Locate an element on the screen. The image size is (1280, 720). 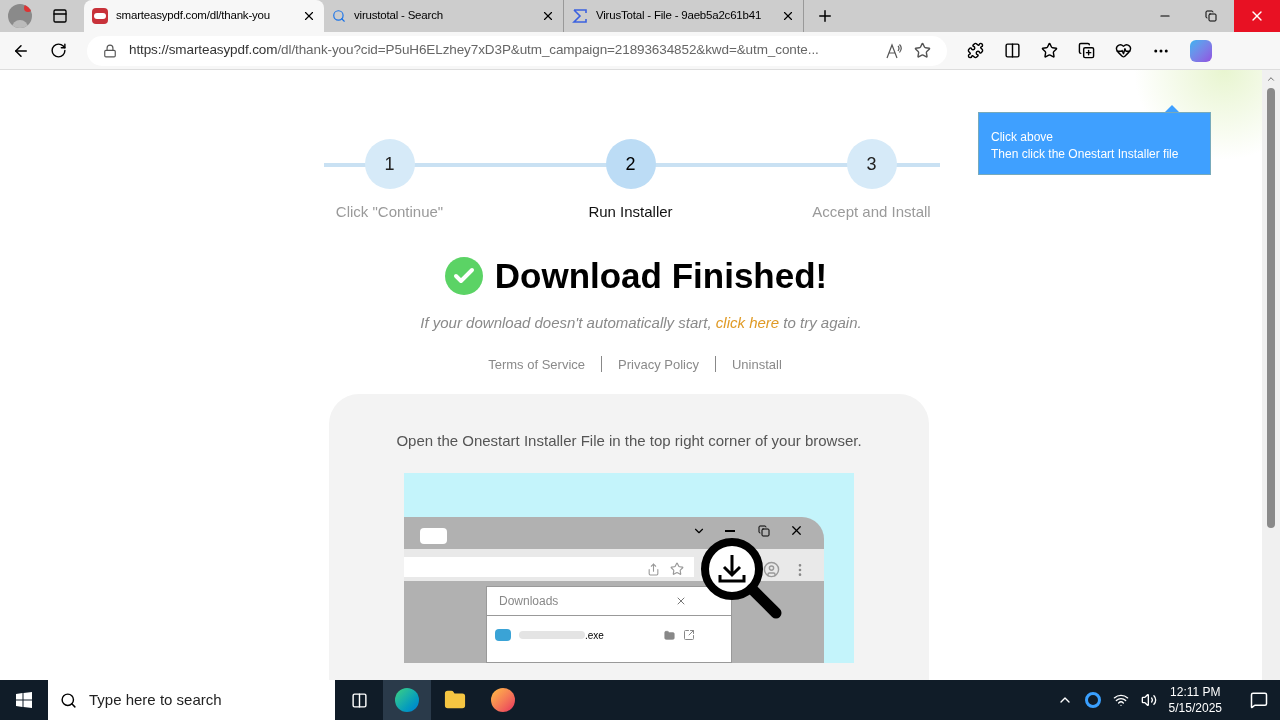
footer-link: Terms of Service is located at coordinates (536, 364).